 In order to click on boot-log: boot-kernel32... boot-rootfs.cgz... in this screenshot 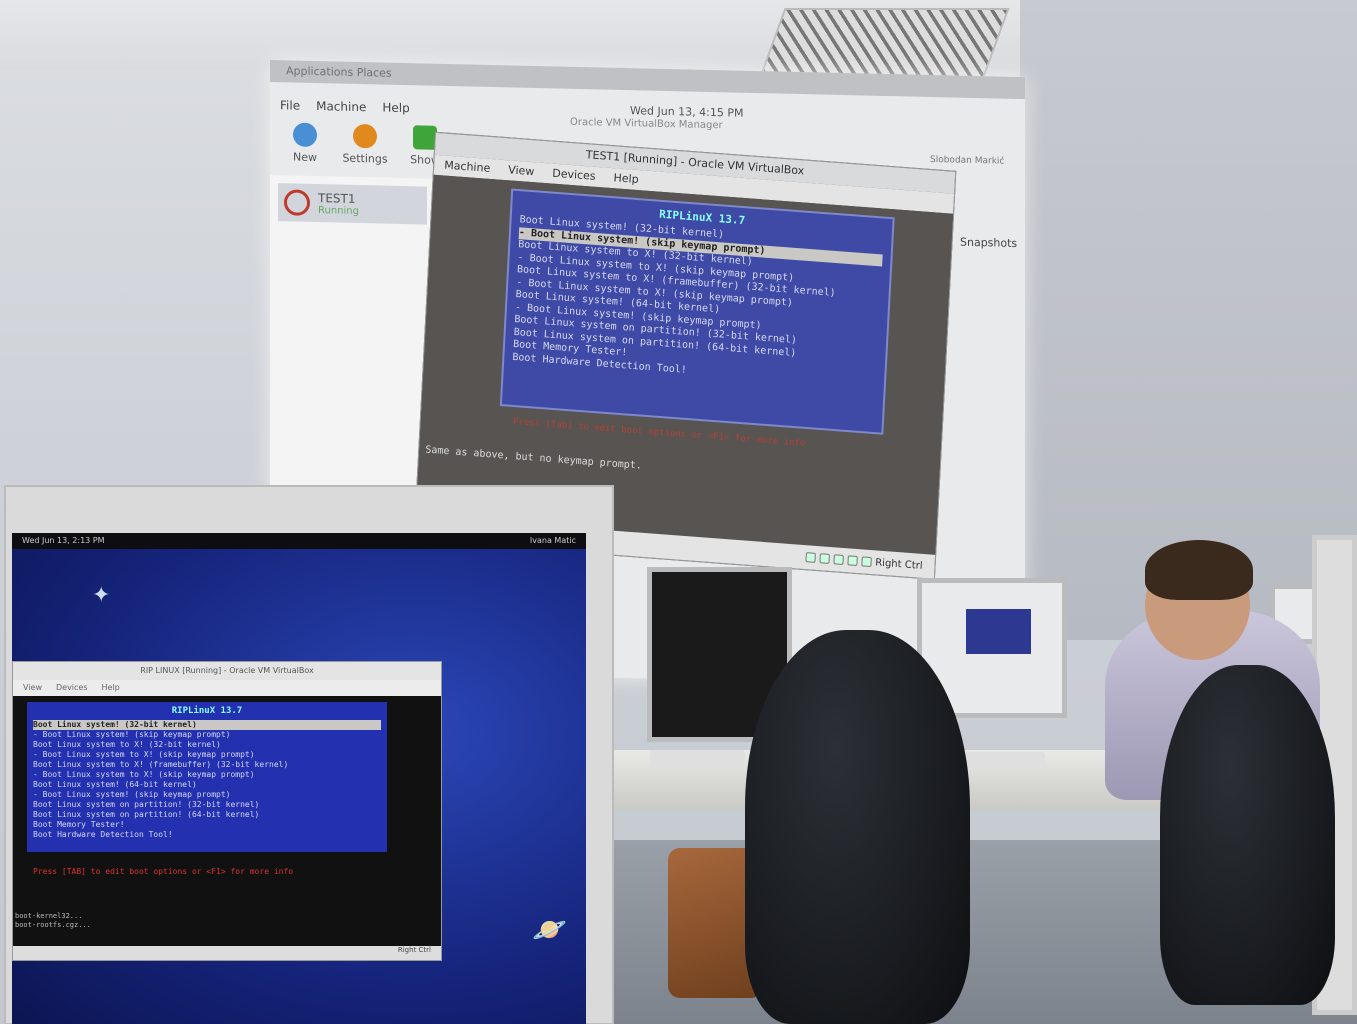, I will do `click(53, 920)`.